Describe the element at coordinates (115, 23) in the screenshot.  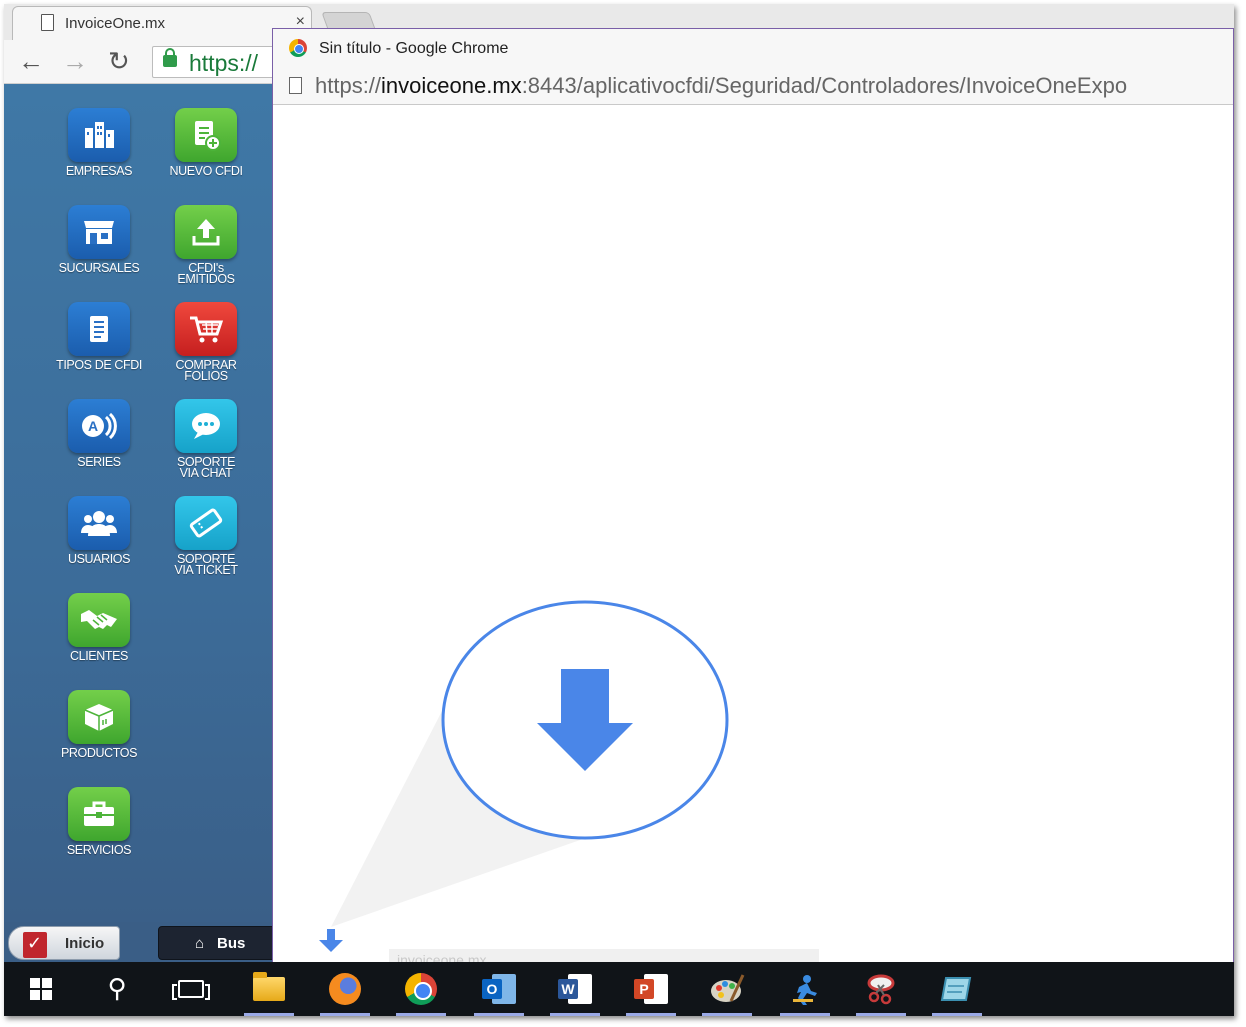
I see `bg-tab-title: InvoiceOne.mx` at that location.